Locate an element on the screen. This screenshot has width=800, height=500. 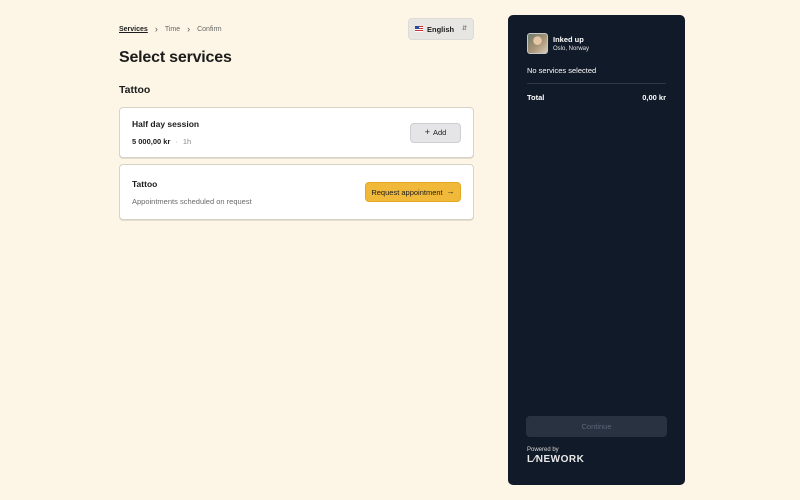
business-name: Inked up is located at coordinates (568, 39).